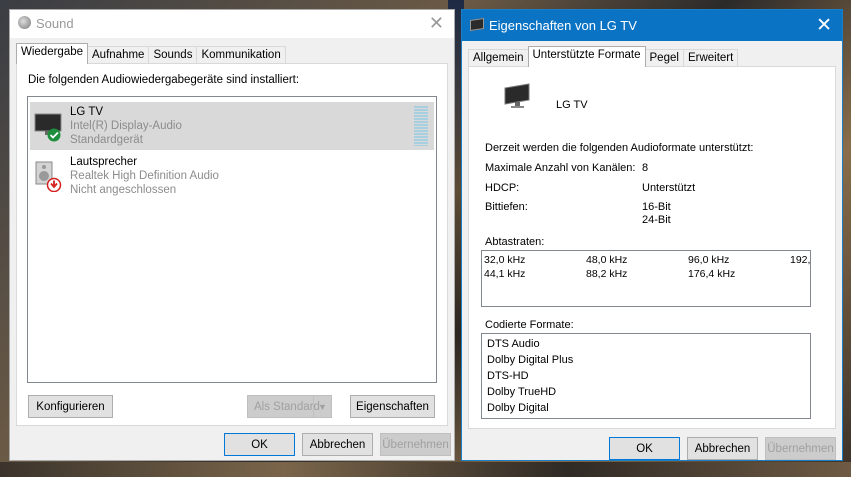  Describe the element at coordinates (513, 344) in the screenshot. I see `list-item: DTS Audio` at that location.